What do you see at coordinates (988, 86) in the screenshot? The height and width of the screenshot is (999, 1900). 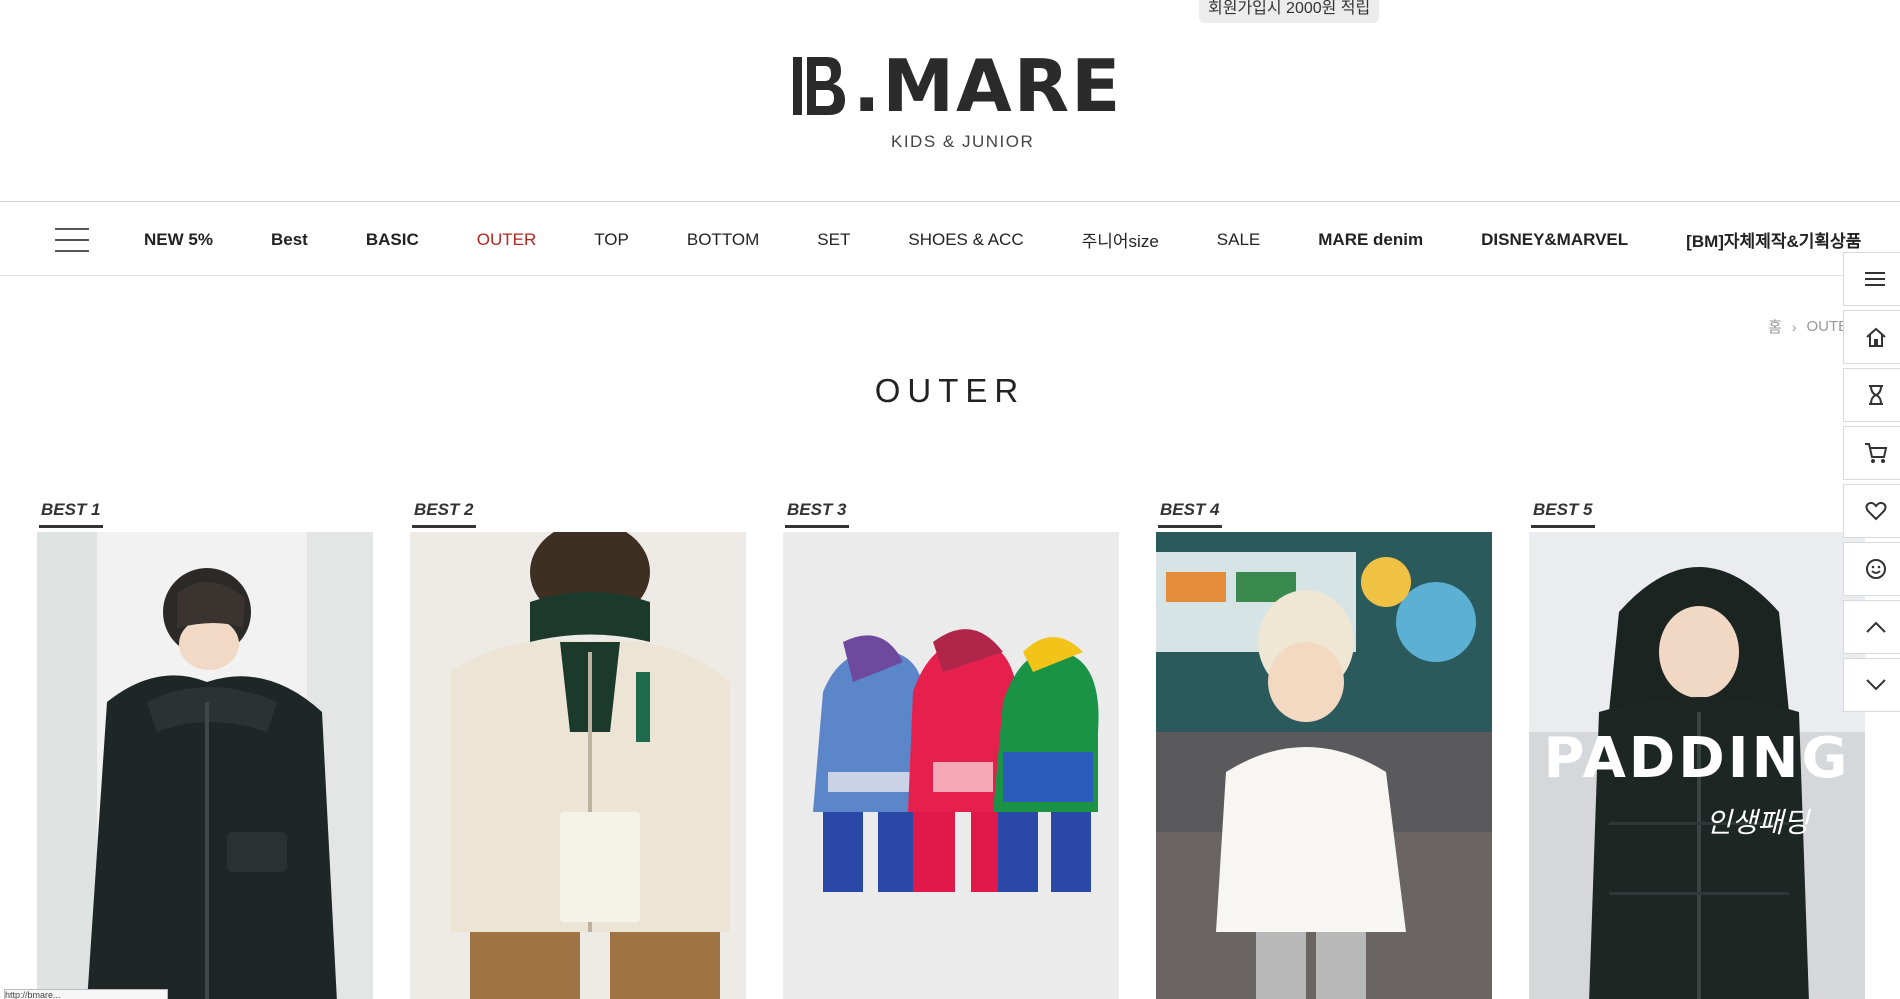 I see `logo-wordmark: .MARE` at bounding box center [988, 86].